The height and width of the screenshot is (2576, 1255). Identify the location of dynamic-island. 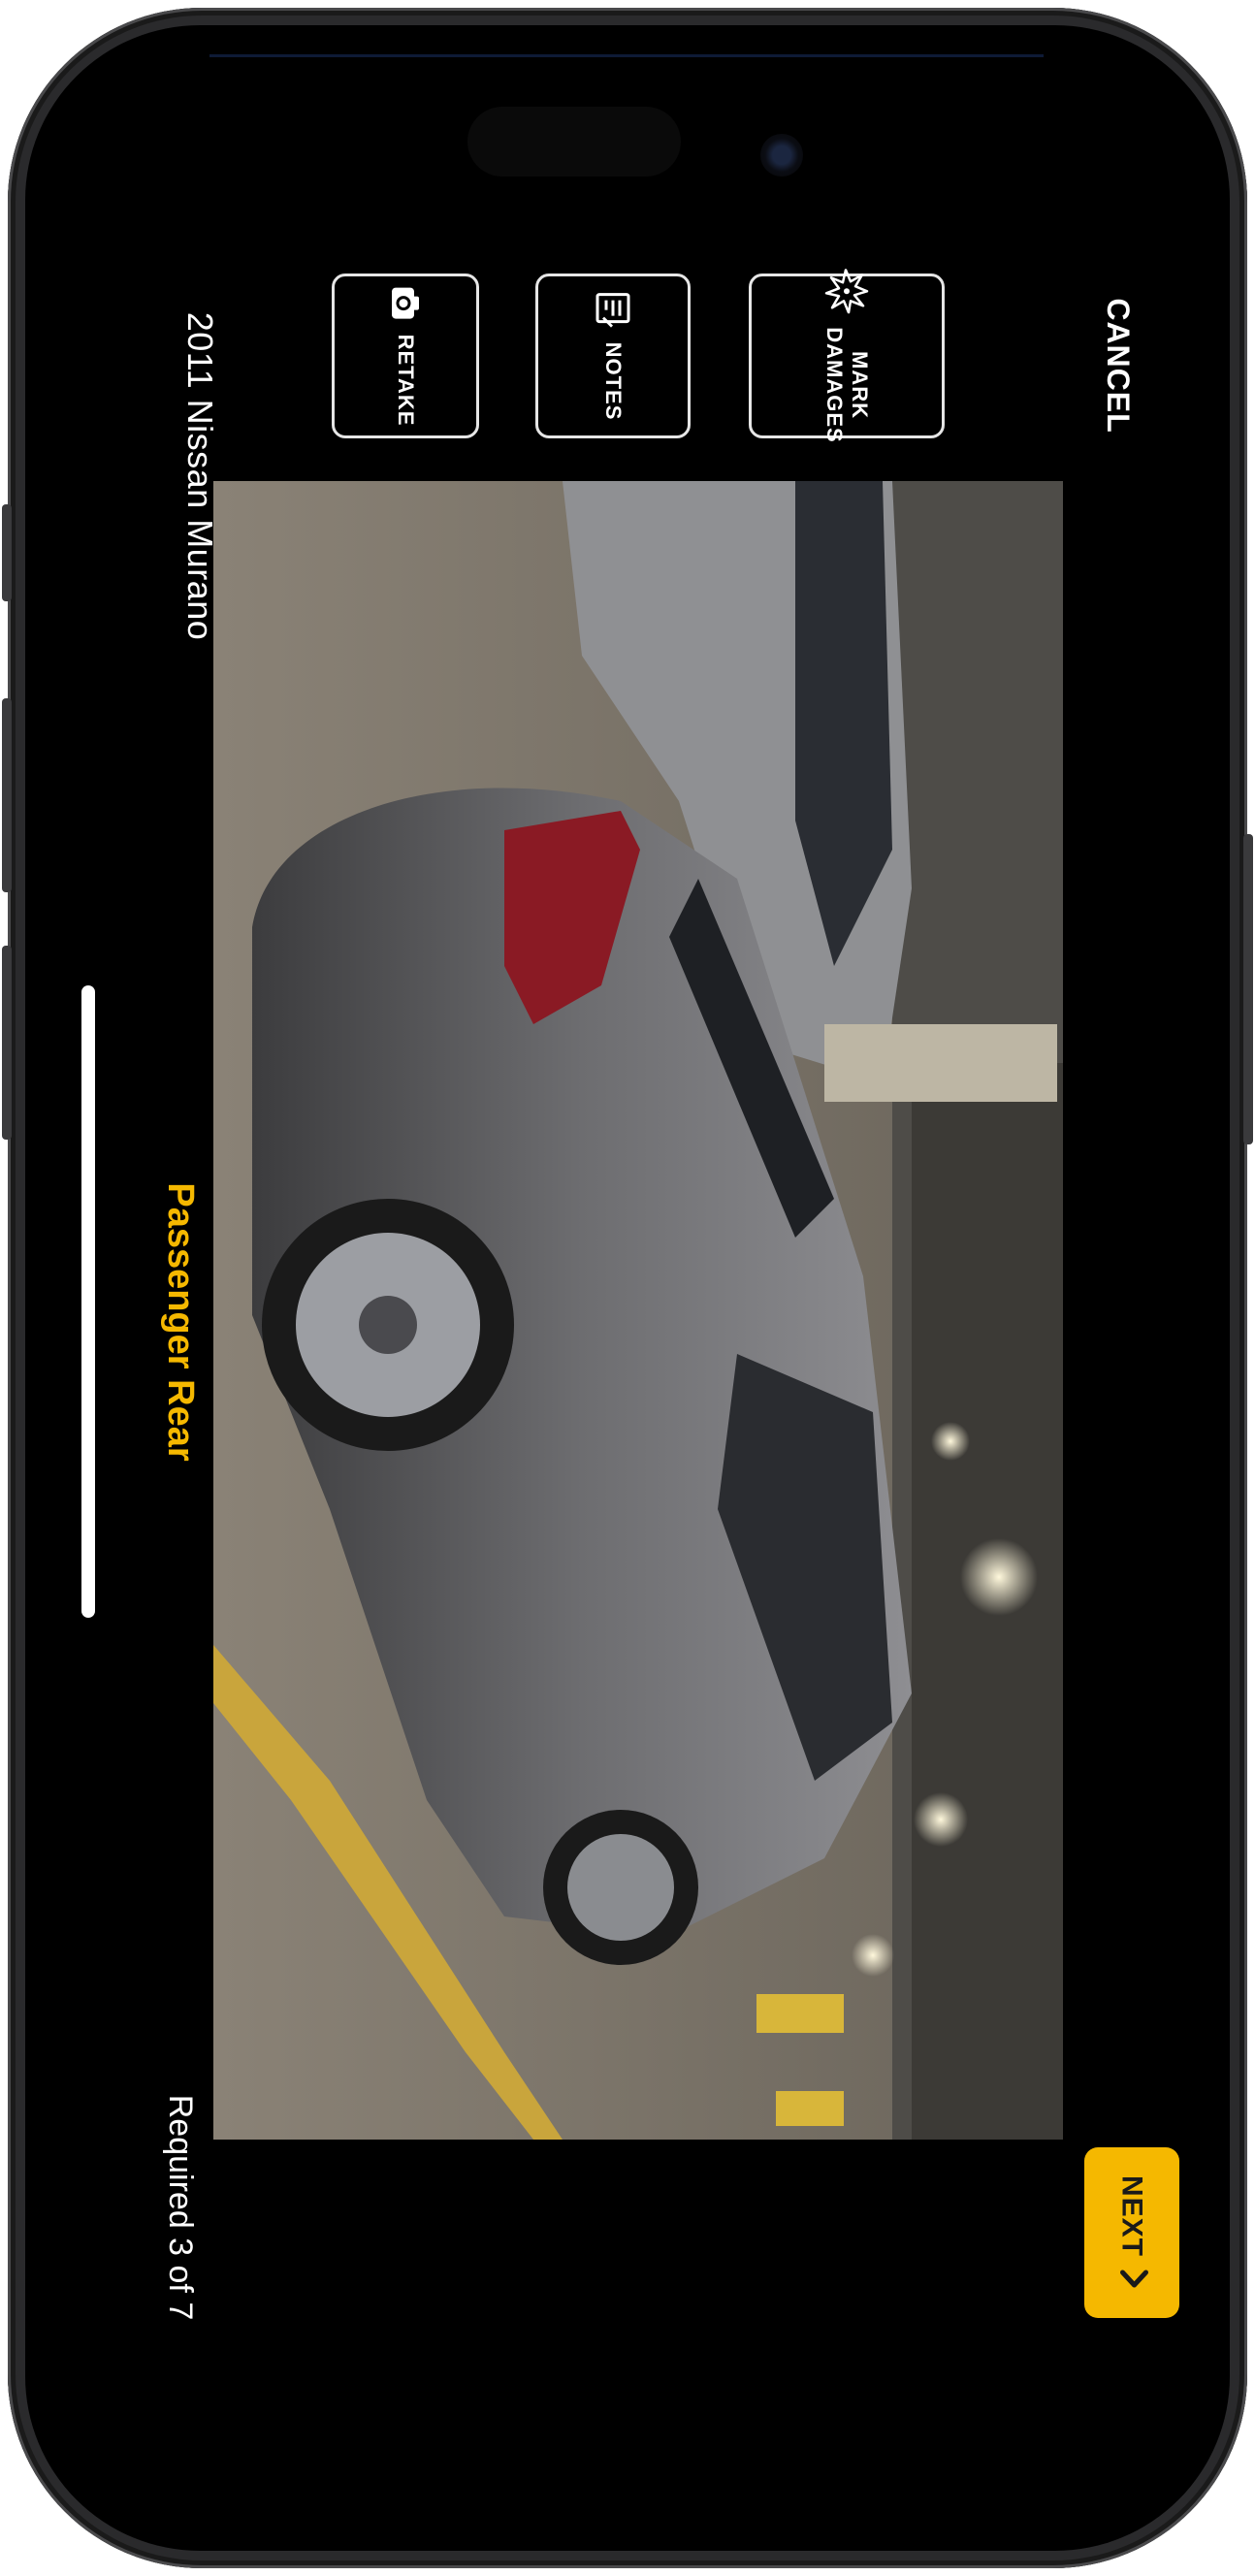
(574, 142).